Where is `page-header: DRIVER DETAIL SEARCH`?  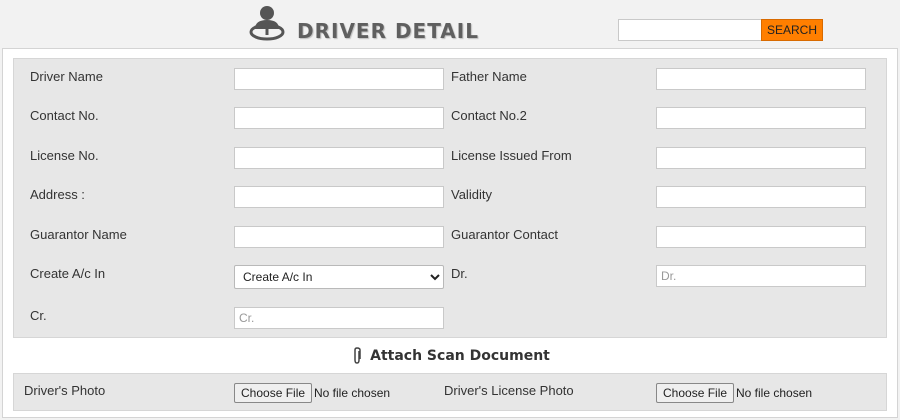
page-header: DRIVER DETAIL SEARCH is located at coordinates (450, 24).